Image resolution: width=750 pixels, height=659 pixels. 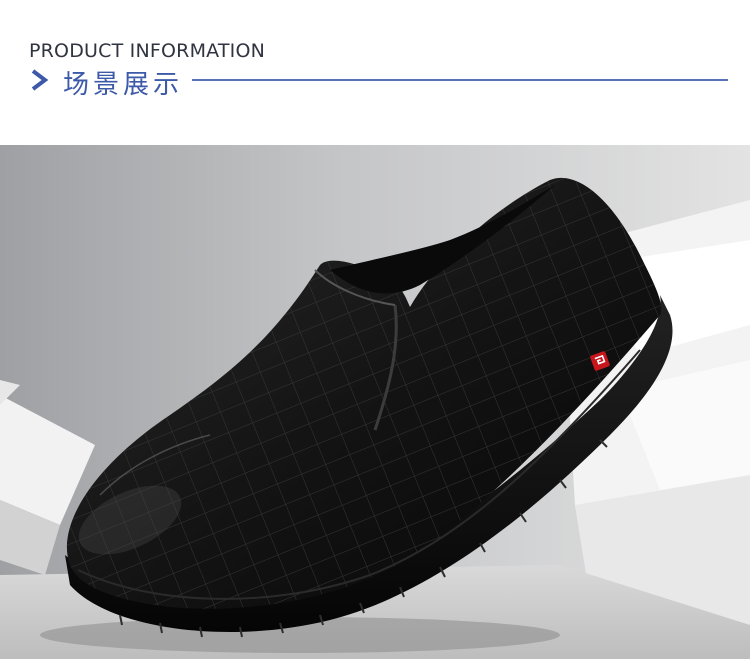 I want to click on chevron-right-icon, so click(x=40, y=80).